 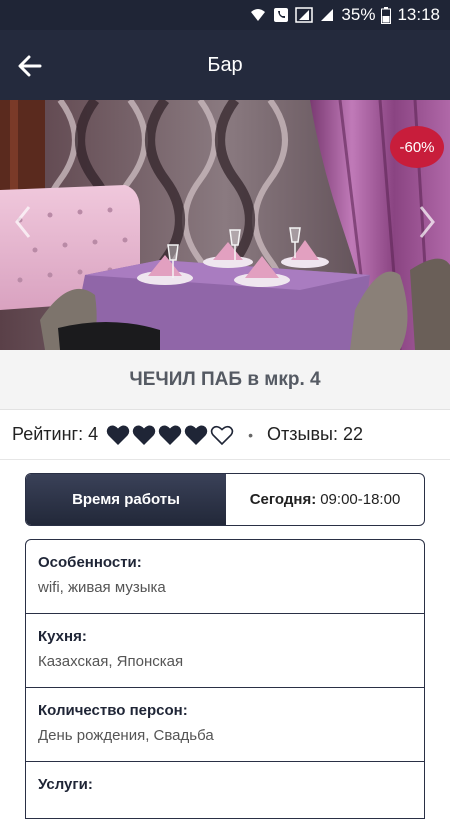 I want to click on call-icon, so click(x=281, y=15).